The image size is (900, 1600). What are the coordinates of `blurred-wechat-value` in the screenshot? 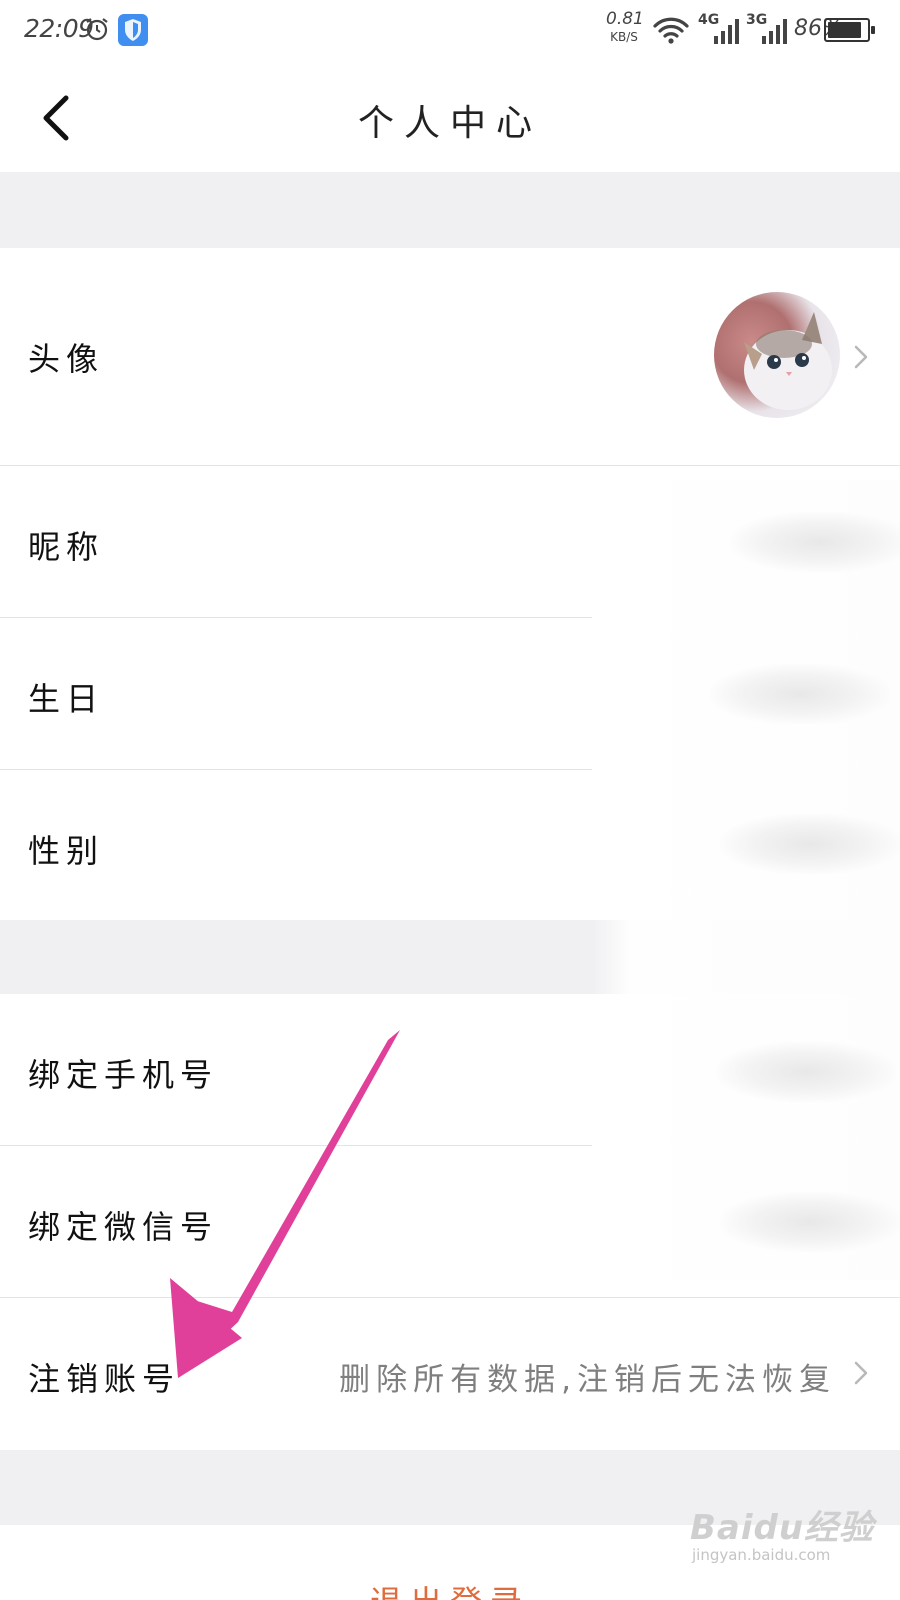 It's located at (810, 1222).